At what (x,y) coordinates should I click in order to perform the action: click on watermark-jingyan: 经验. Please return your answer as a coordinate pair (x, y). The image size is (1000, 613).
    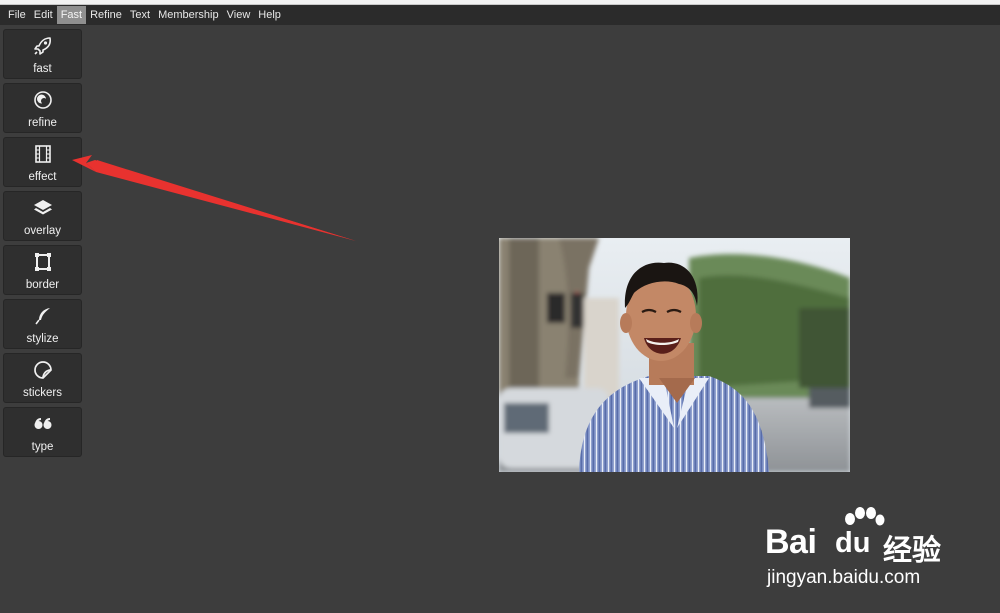
    Looking at the image, I should click on (912, 550).